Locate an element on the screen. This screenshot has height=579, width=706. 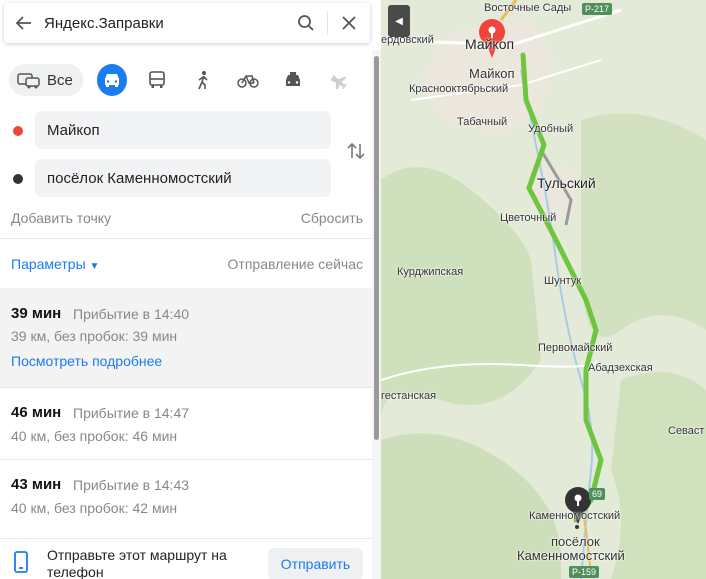
swap-button is located at coordinates (356, 151).